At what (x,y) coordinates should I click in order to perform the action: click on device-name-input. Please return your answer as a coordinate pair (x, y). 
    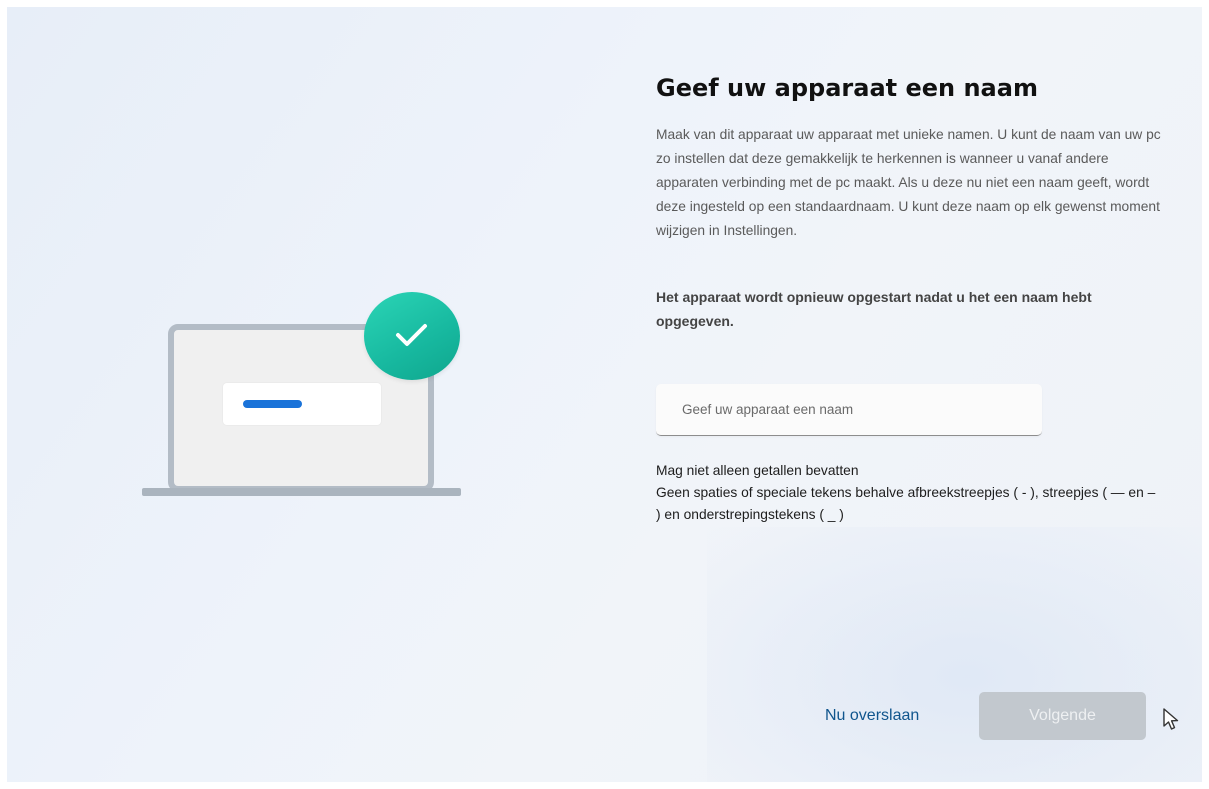
    Looking at the image, I should click on (849, 410).